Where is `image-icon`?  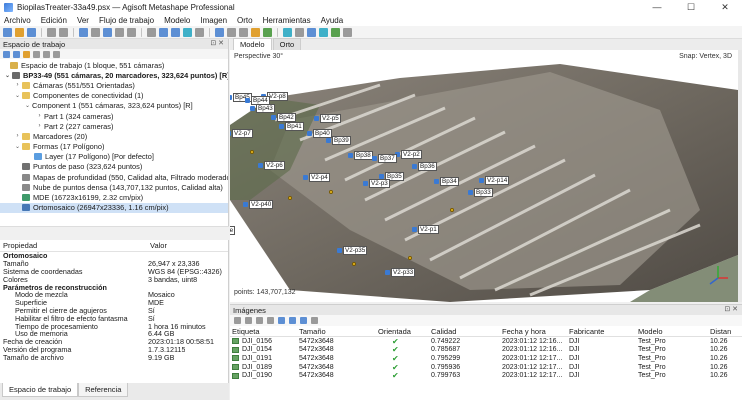 image-icon is located at coordinates (299, 32).